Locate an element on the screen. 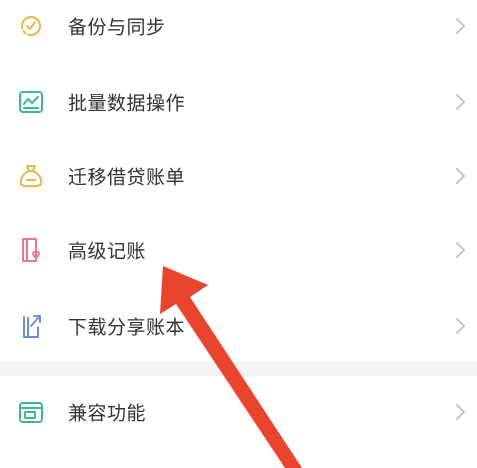  menu-item-label: 批量数据操作 is located at coordinates (127, 103).